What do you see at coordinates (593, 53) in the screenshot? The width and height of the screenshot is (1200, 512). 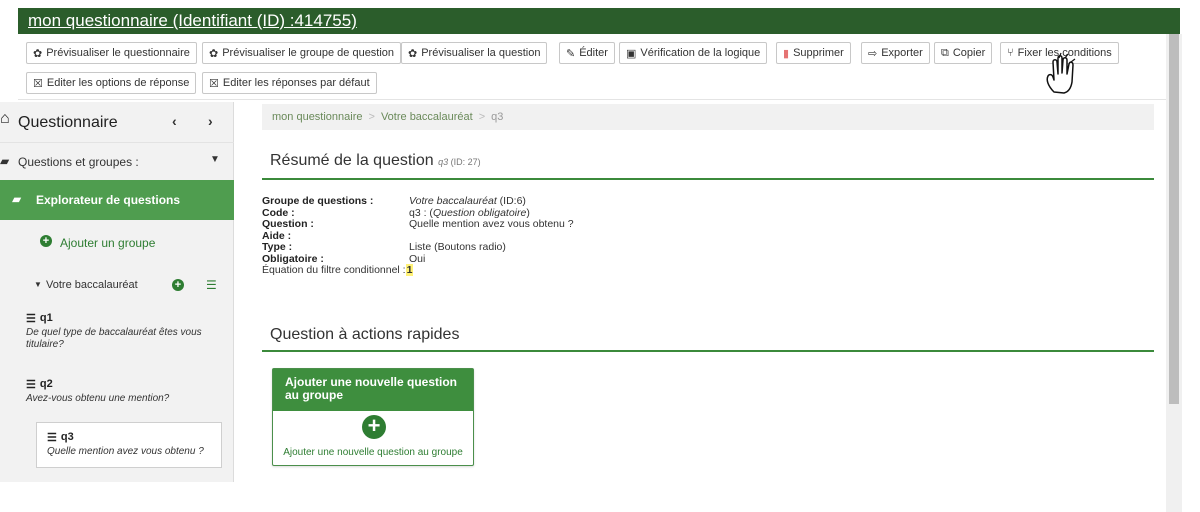 I see `edit-label: Éditer` at bounding box center [593, 53].